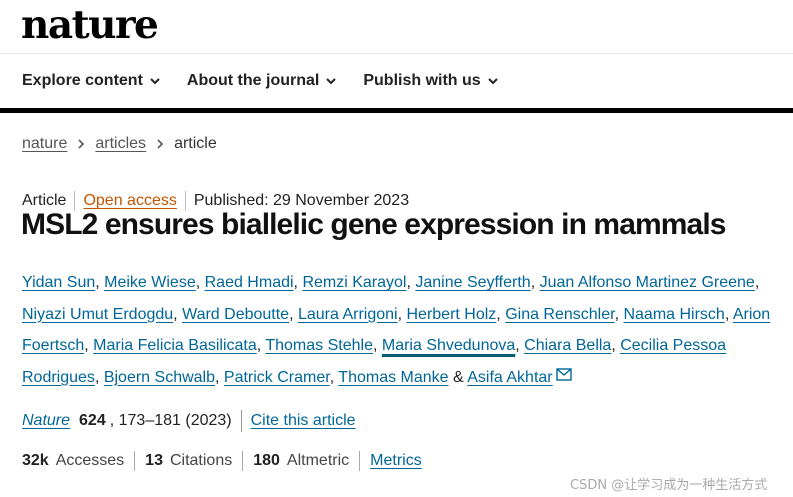  I want to click on author-link: Thomas Manke, so click(393, 377).